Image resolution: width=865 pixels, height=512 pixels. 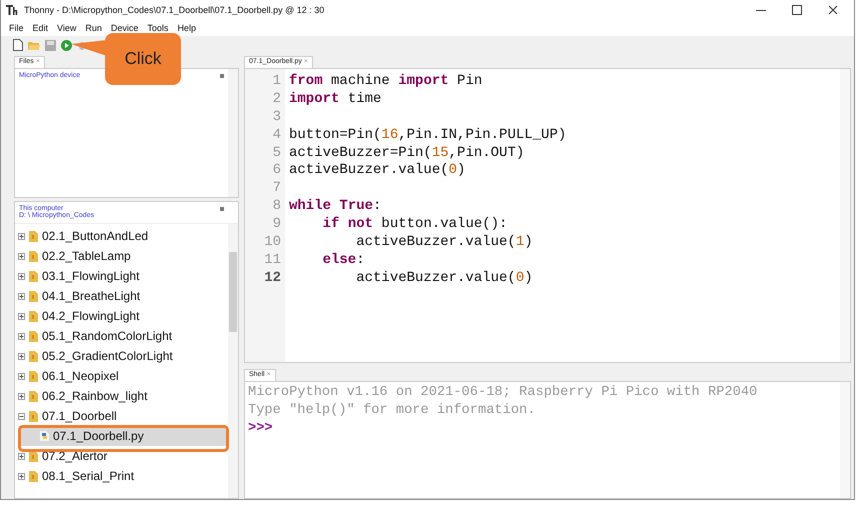 What do you see at coordinates (95, 396) in the screenshot?
I see `tree-item-label: 06.2_Rainbow_light` at bounding box center [95, 396].